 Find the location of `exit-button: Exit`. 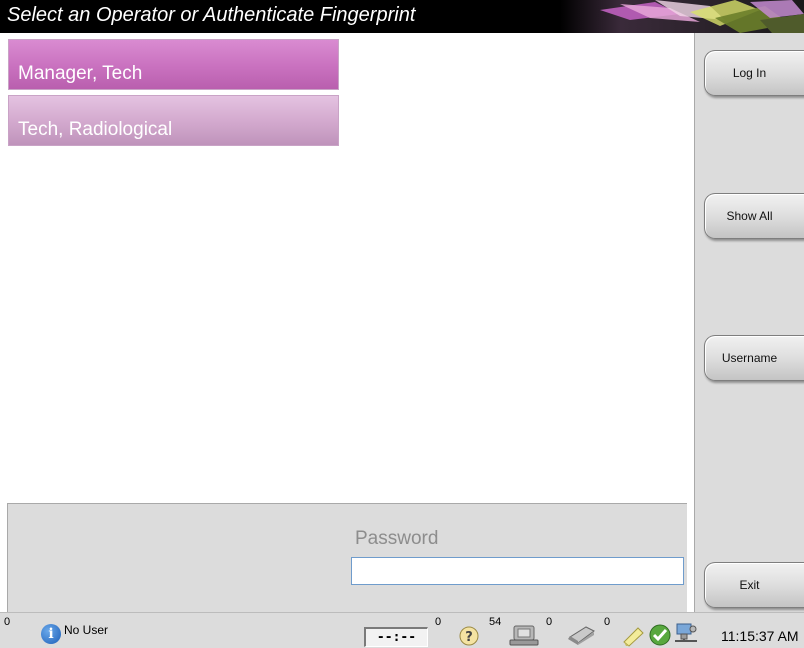

exit-button: Exit is located at coordinates (754, 585).